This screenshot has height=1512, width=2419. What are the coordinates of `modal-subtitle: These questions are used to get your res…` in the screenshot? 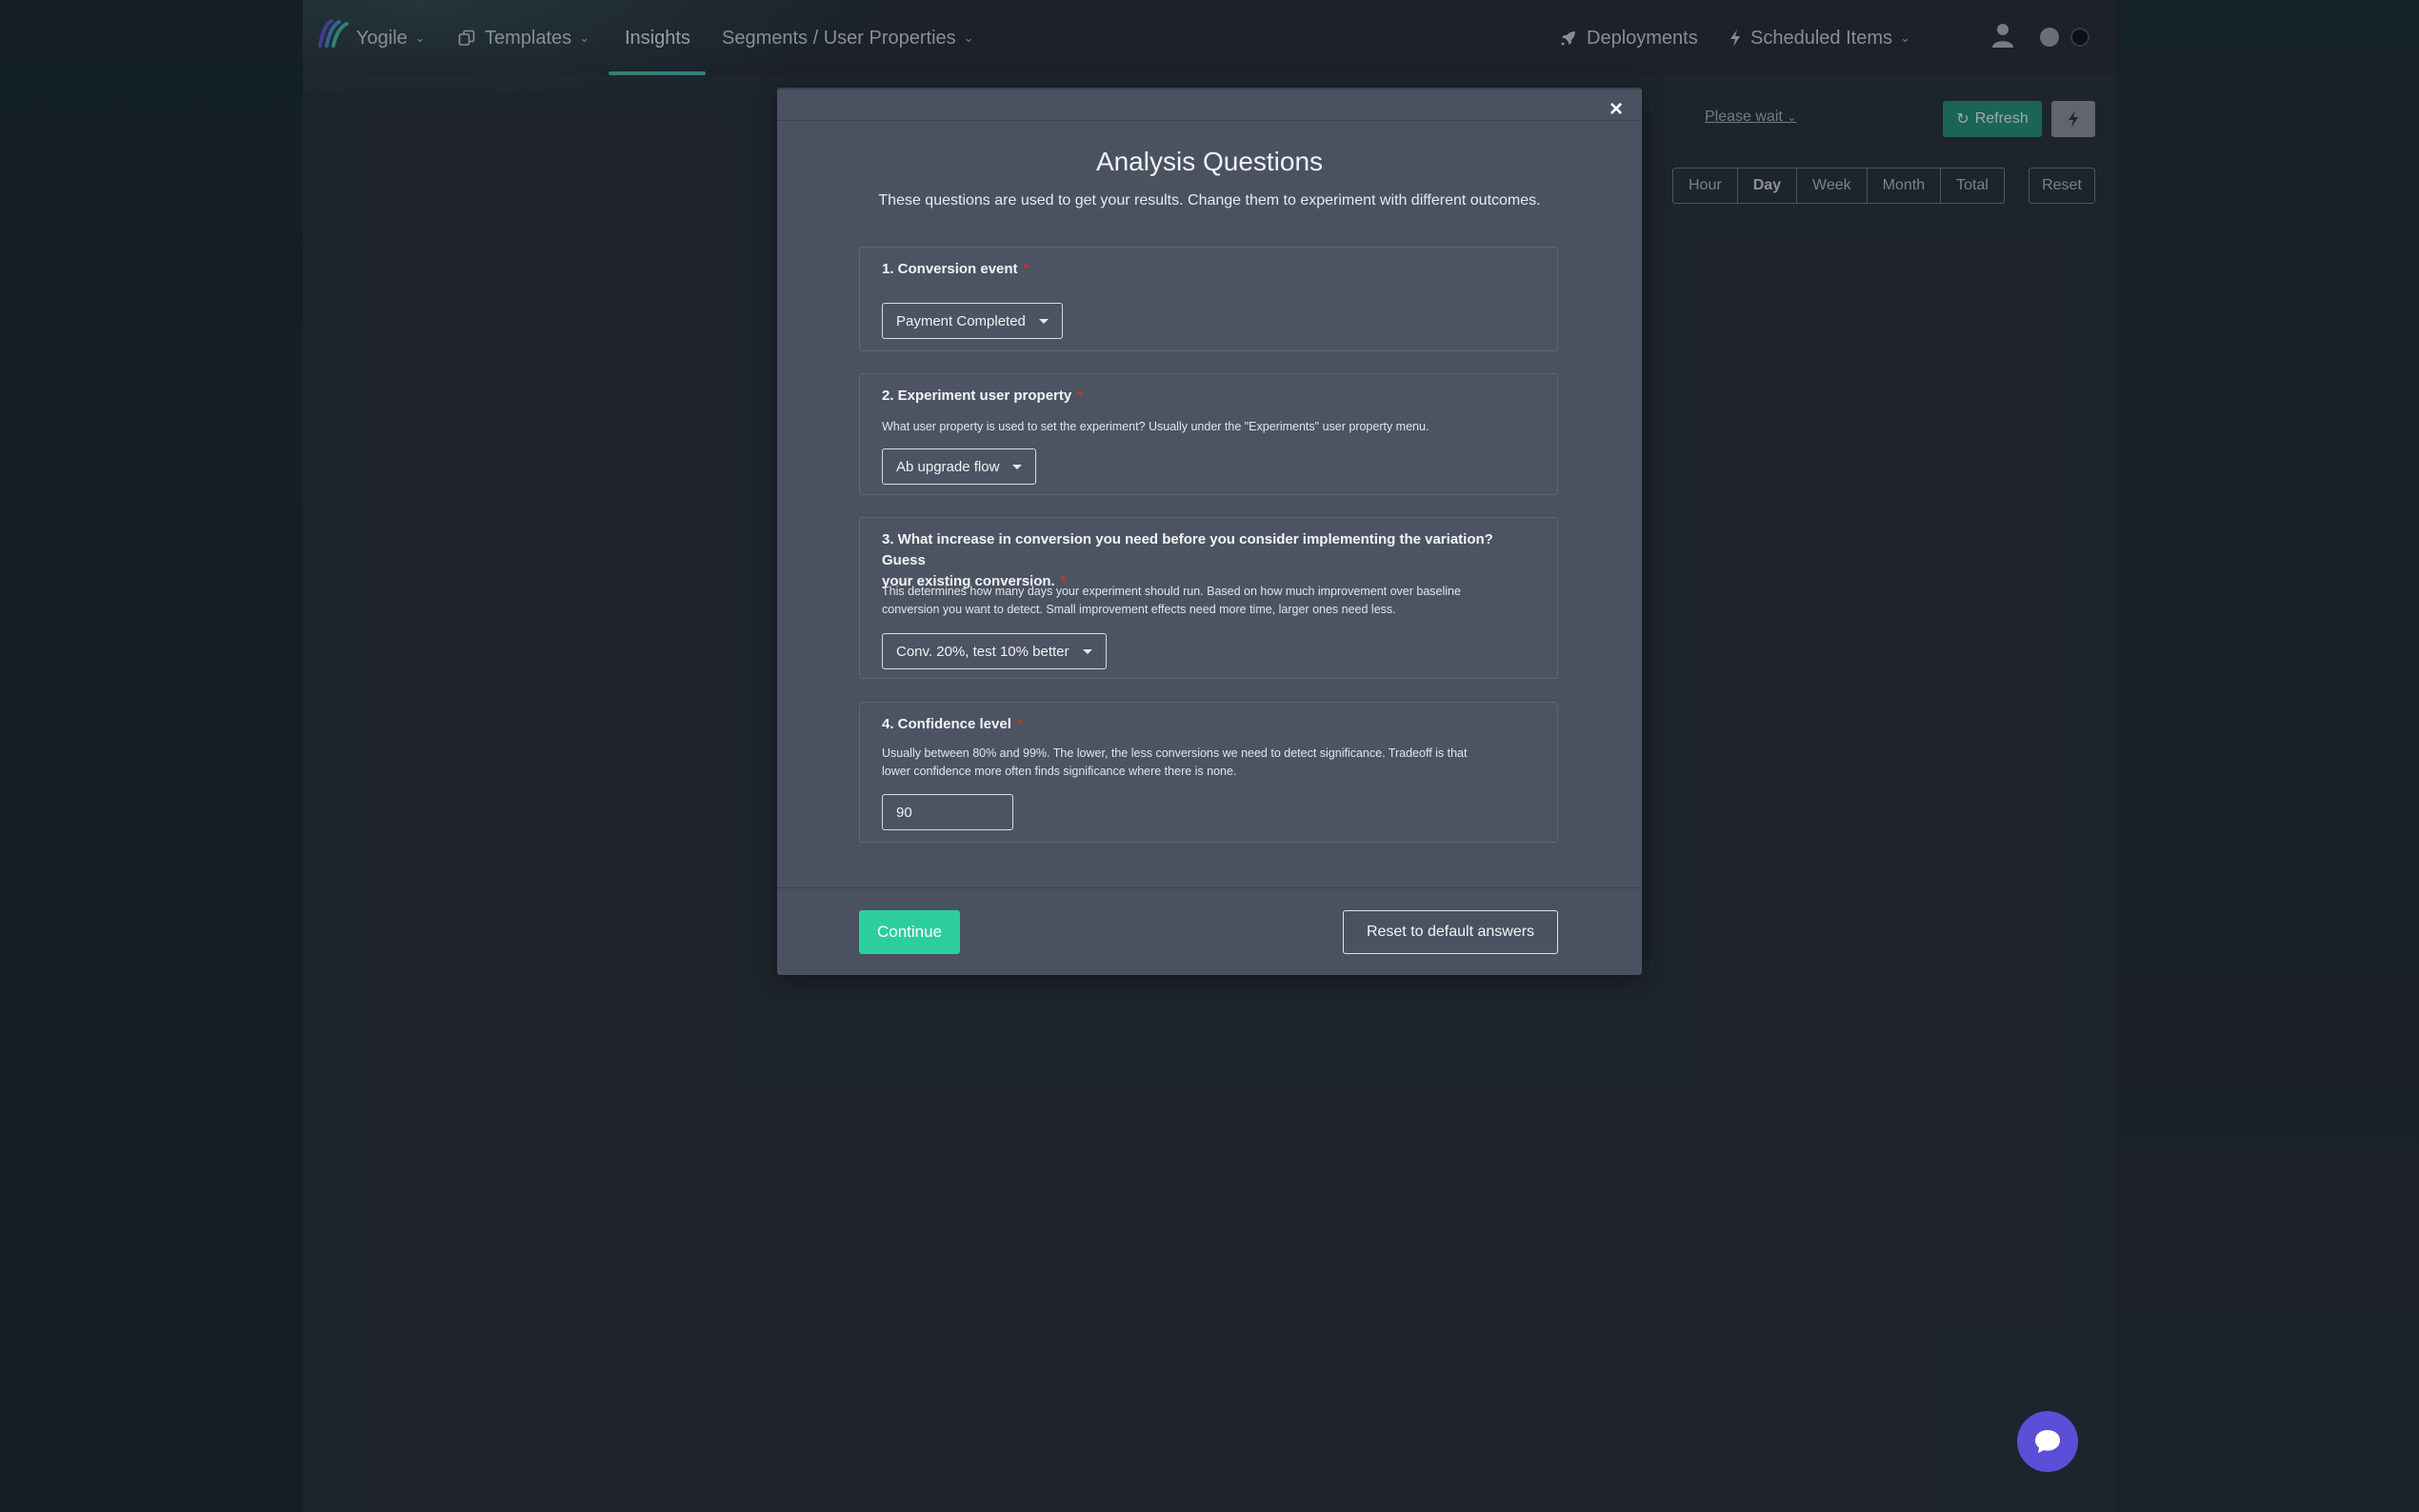 It's located at (1209, 200).